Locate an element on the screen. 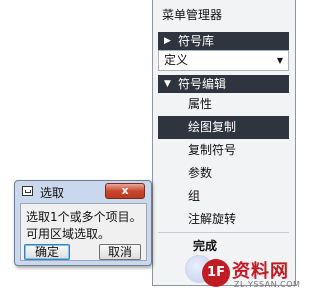  select-dialog: 选取 x 选取1个或多个项目。 可用区域选取。 确定 取消 is located at coordinates (83, 223).